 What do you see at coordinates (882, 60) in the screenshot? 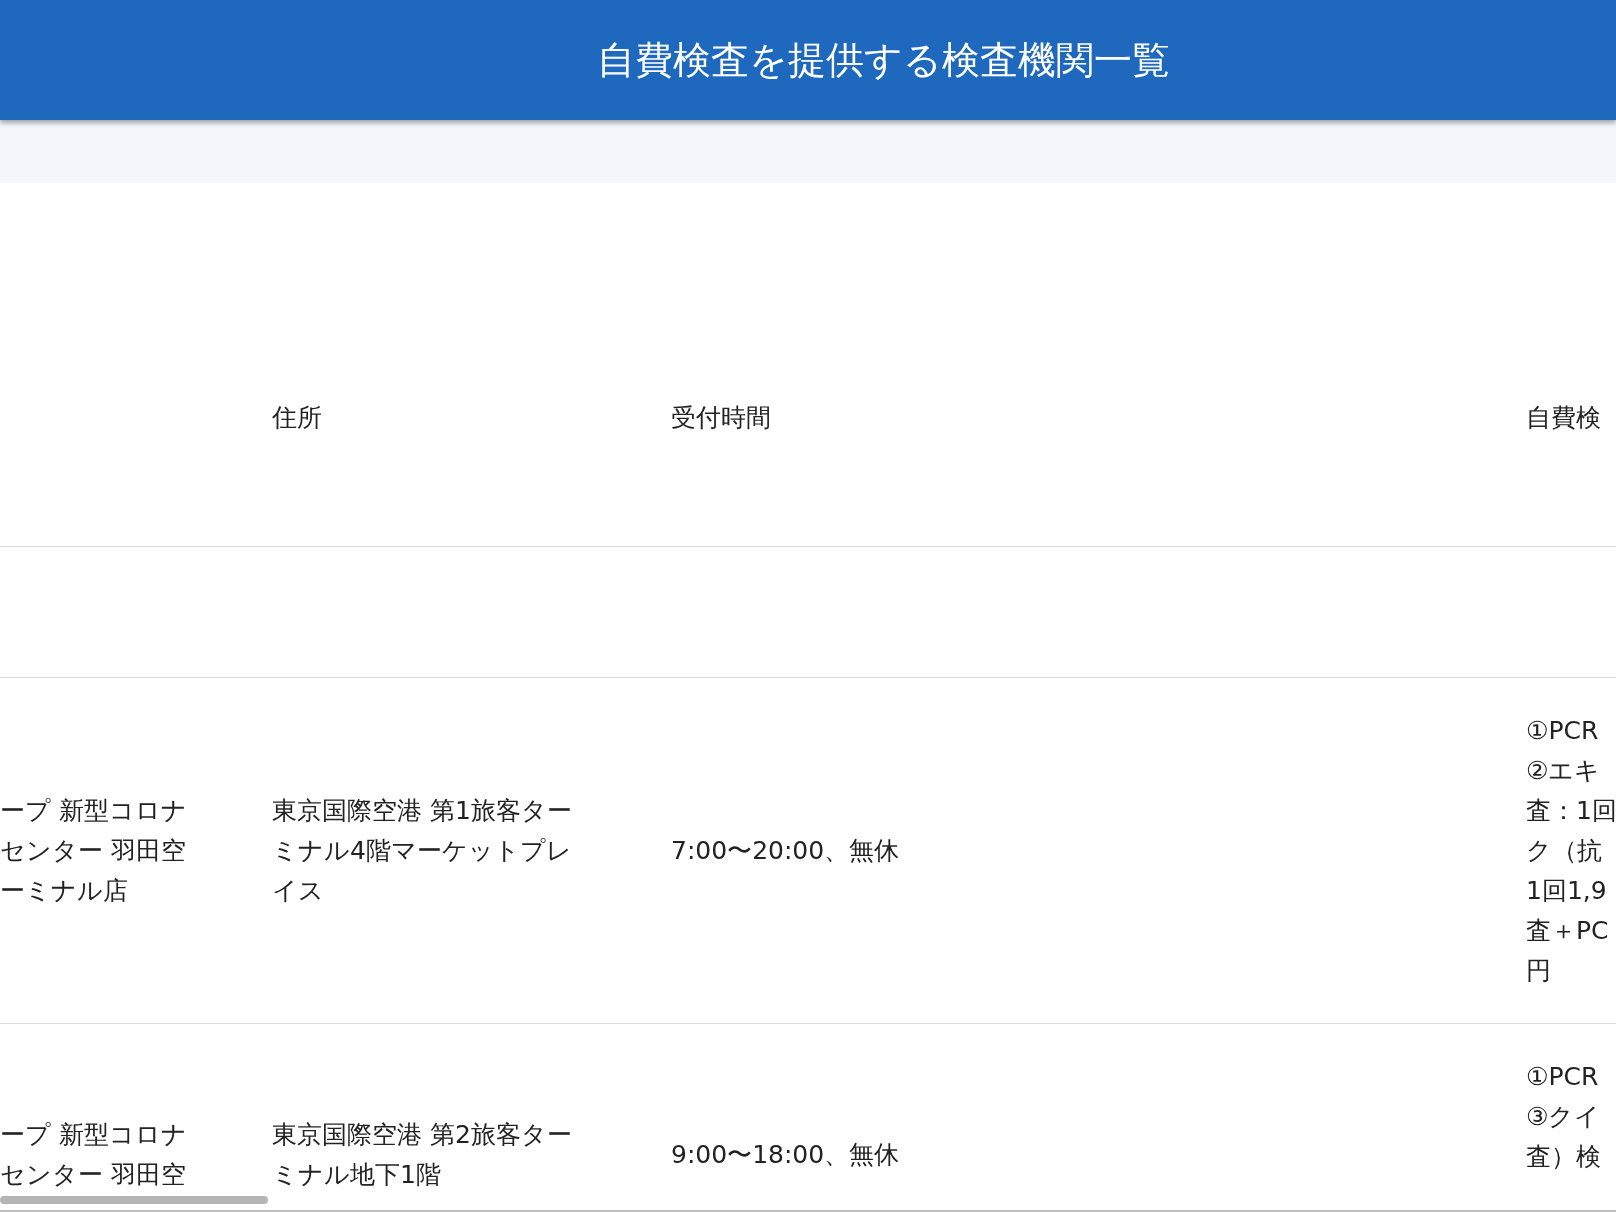
I see `page-title: 自費検査を提供する検査機関一覧` at bounding box center [882, 60].